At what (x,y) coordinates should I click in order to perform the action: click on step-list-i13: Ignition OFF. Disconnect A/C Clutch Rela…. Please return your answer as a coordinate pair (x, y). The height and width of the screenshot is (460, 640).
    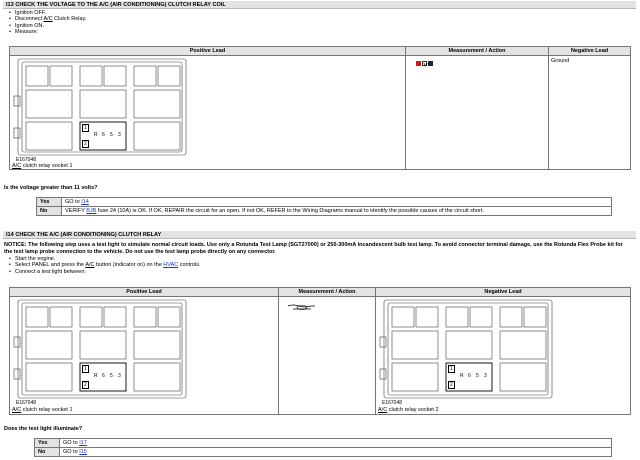
    Looking at the image, I should click on (46, 22).